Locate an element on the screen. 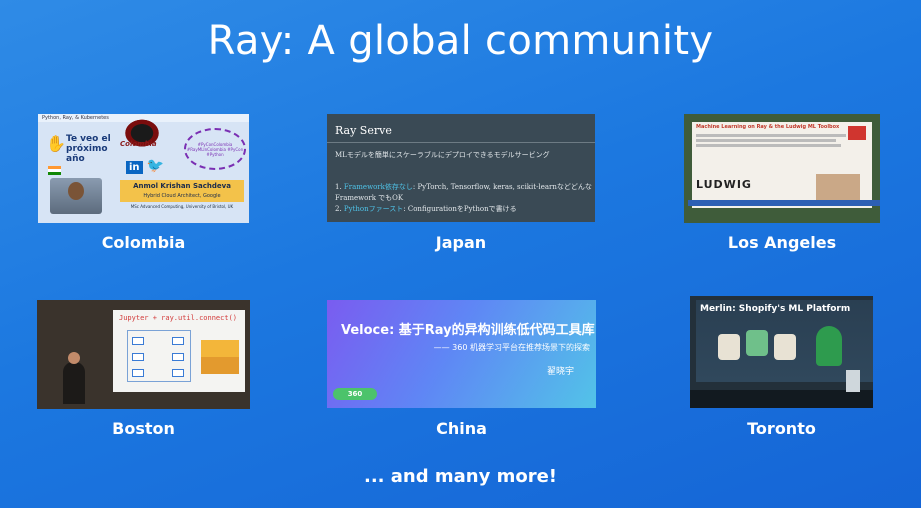 The height and width of the screenshot is (508, 921). bottom-banner is located at coordinates (784, 203).